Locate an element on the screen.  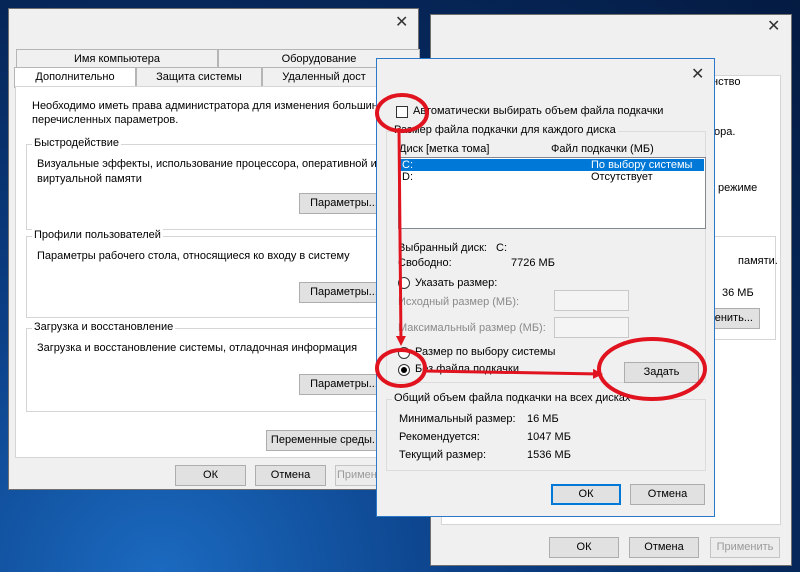
column-size: Файл подкачки (МБ) is located at coordinates (602, 149).